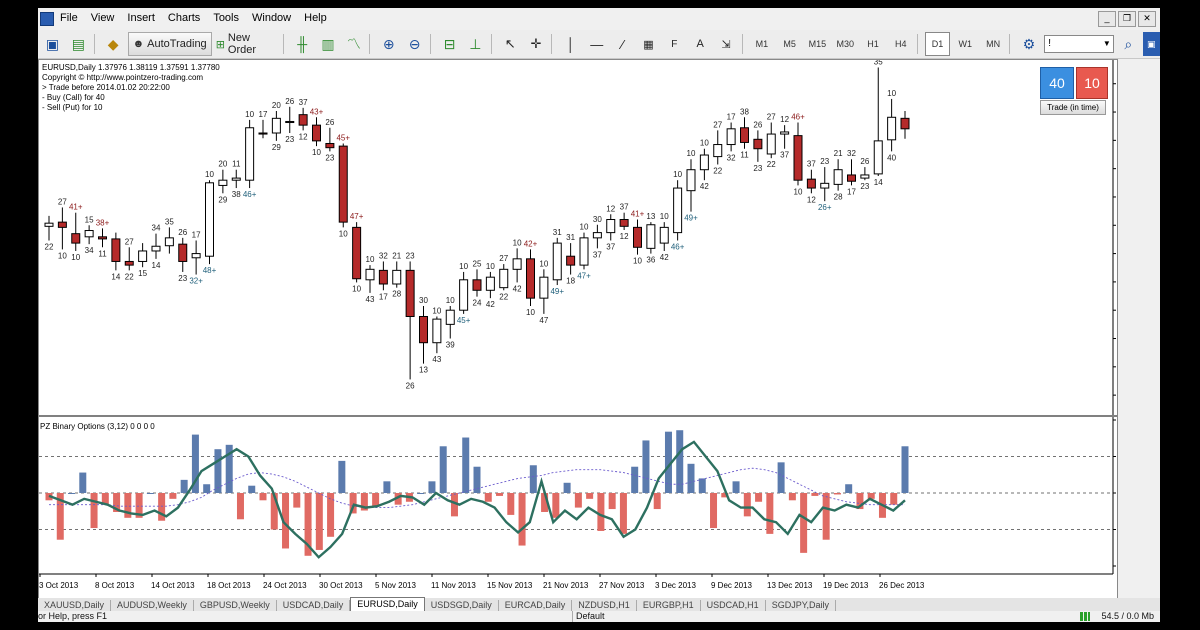  What do you see at coordinates (423, 300) in the screenshot?
I see `candle-high-label: 30` at bounding box center [423, 300].